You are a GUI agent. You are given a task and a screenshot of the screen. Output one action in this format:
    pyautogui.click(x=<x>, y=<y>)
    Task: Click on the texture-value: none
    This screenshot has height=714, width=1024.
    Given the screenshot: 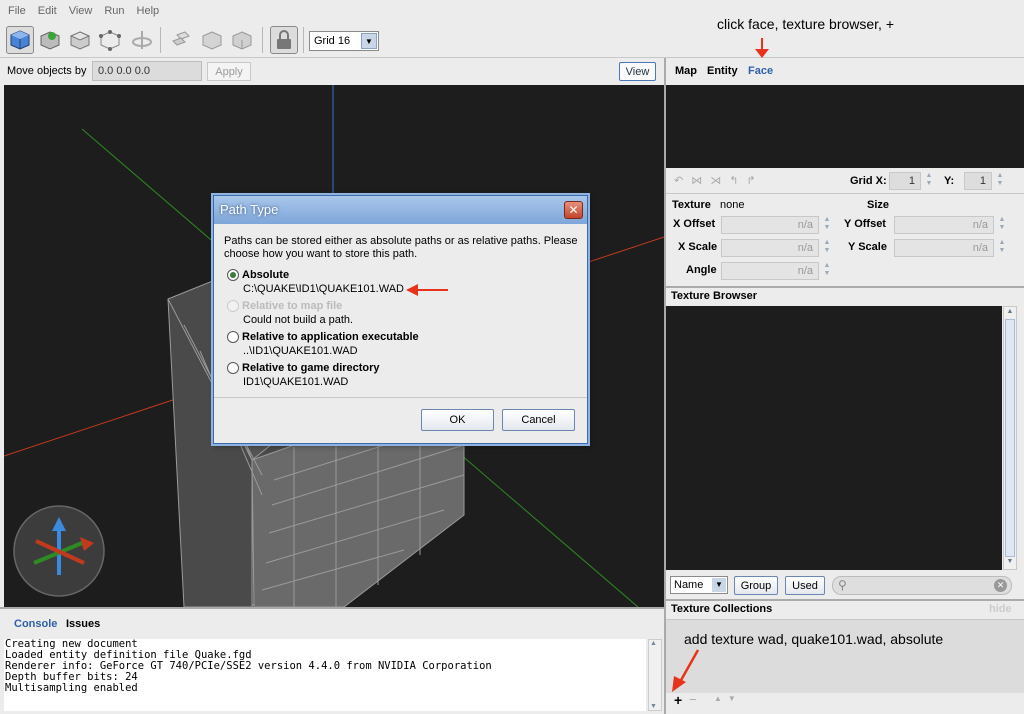 What is the action you would take?
    pyautogui.click(x=732, y=205)
    